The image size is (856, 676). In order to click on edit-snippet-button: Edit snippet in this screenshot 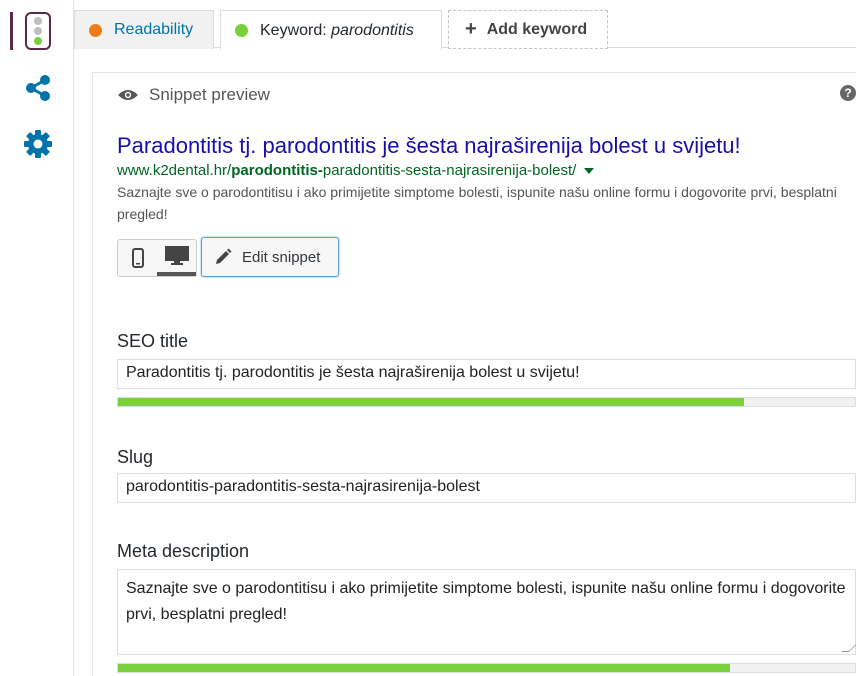, I will do `click(270, 257)`.